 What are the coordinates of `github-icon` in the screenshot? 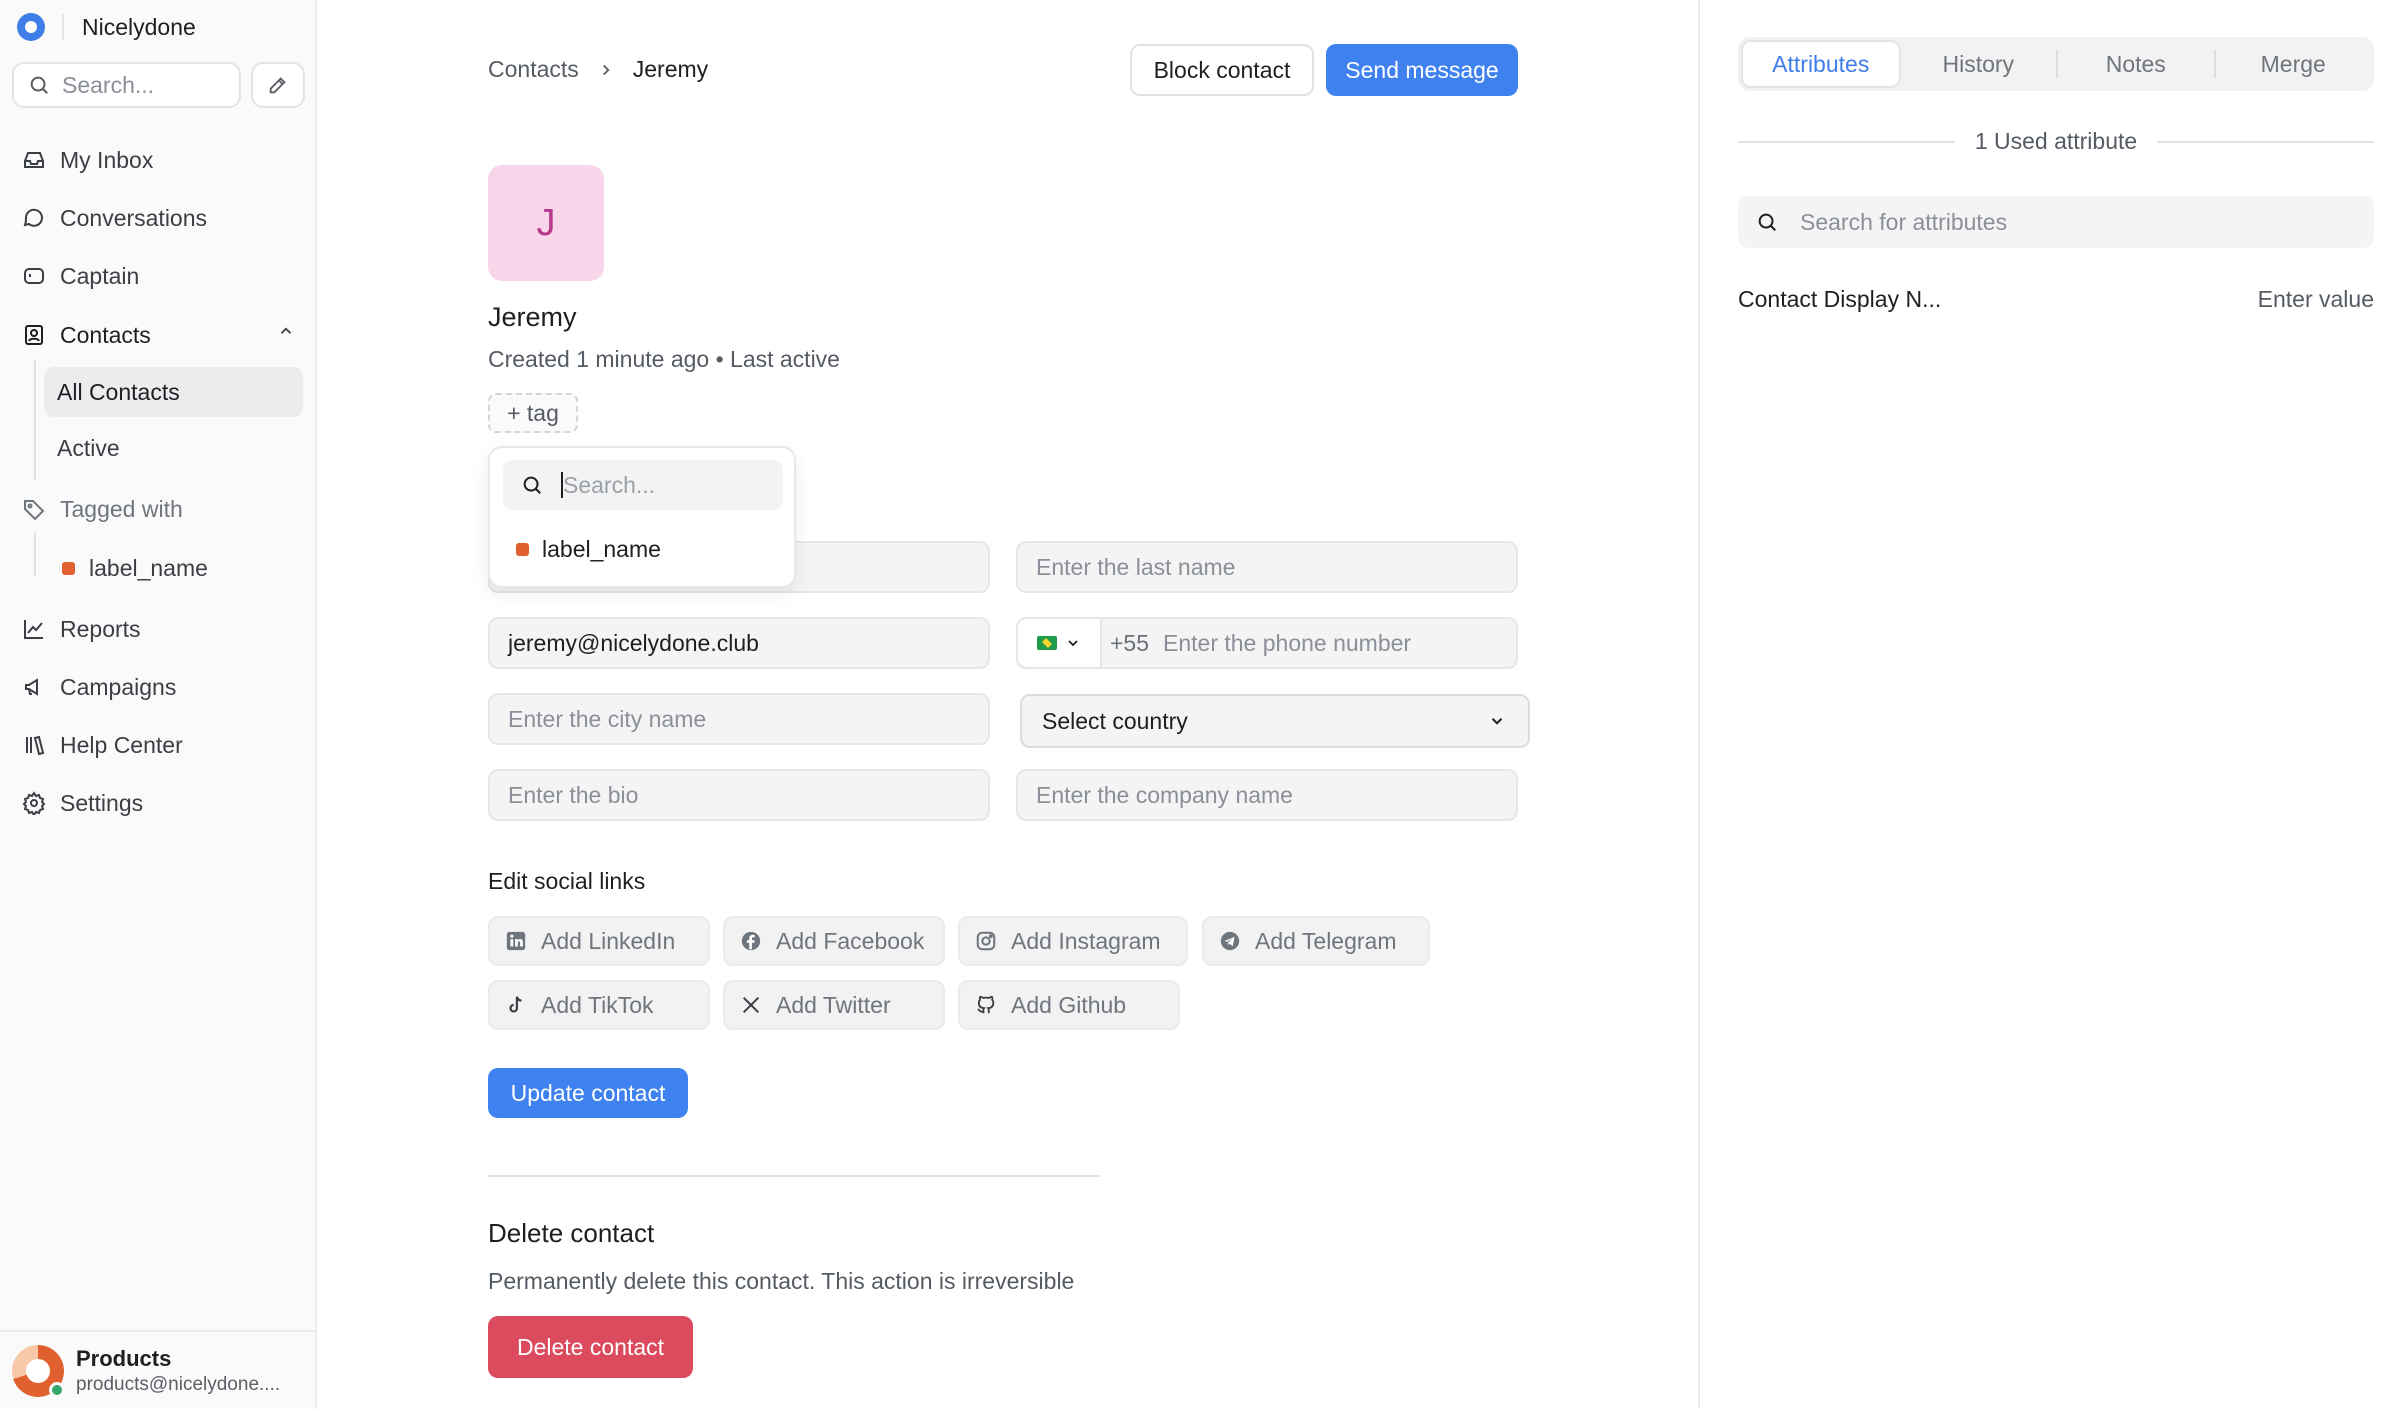 It's located at (986, 1004).